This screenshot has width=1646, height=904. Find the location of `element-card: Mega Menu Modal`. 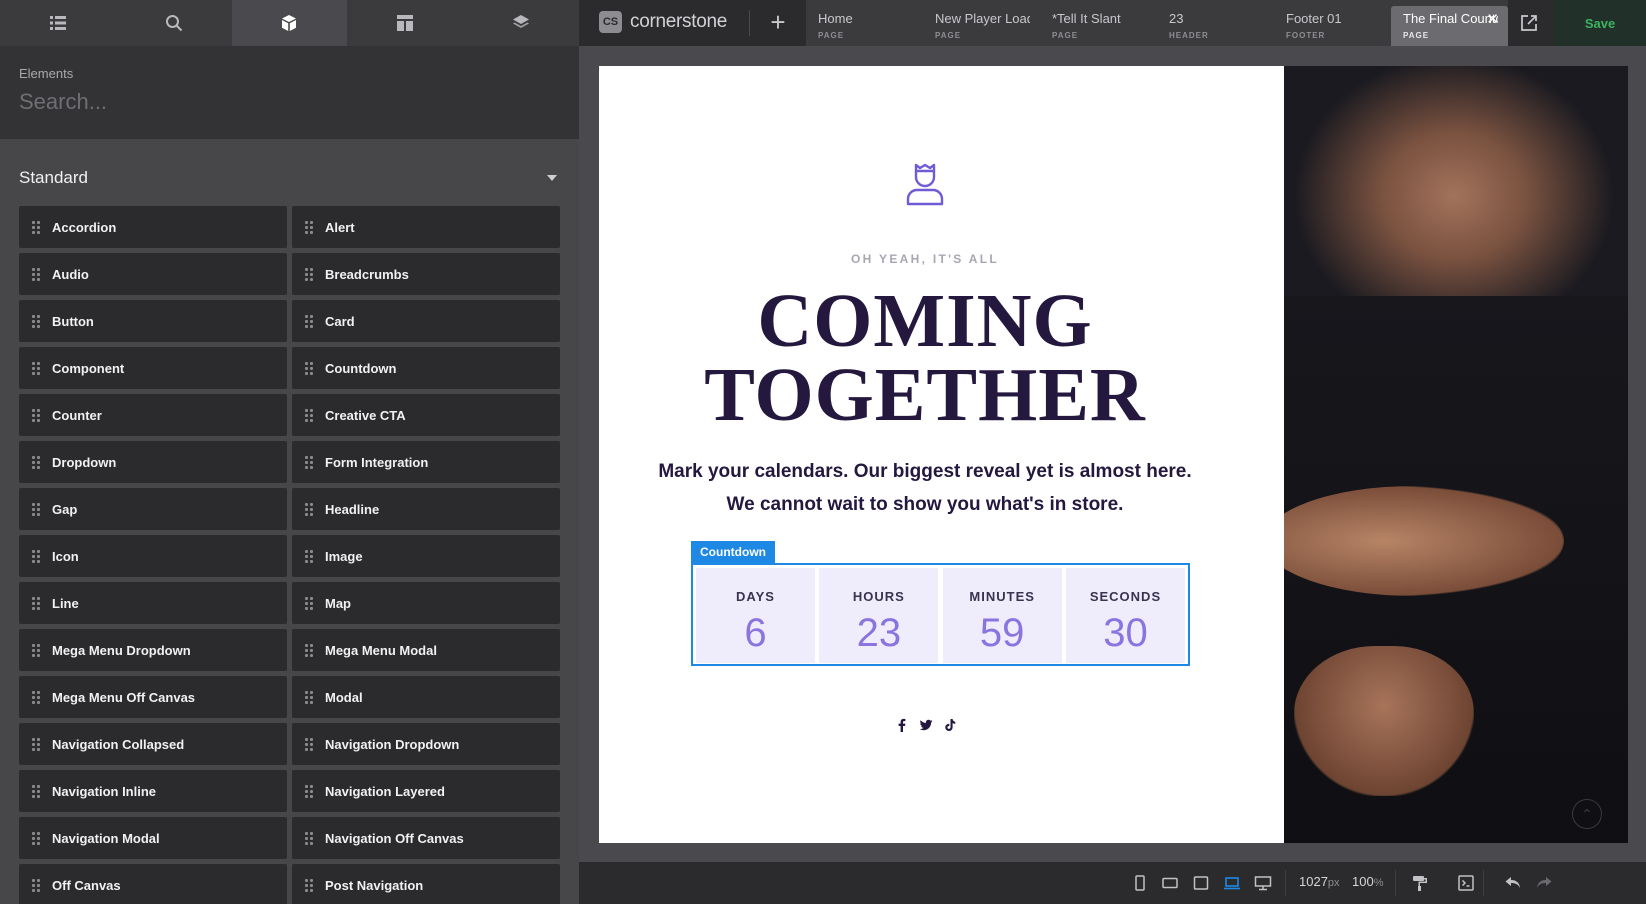

element-card: Mega Menu Modal is located at coordinates (426, 650).